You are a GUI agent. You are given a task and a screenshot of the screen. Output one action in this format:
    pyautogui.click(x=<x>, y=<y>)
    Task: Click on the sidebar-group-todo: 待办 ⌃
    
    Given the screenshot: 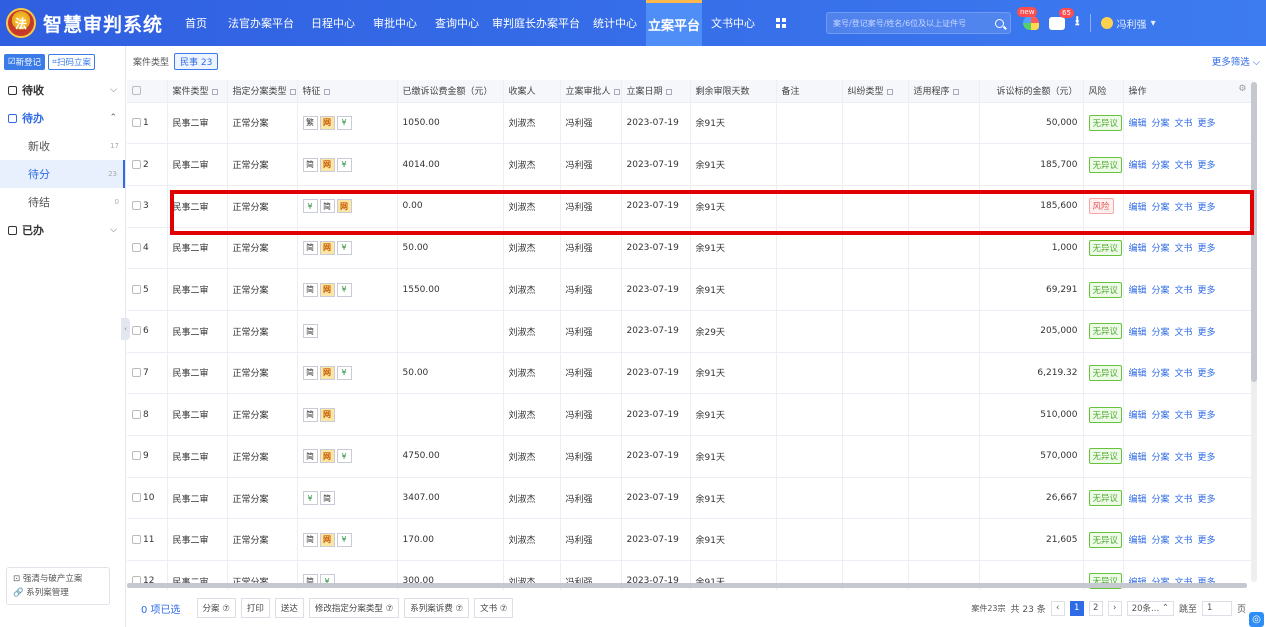 What is the action you would take?
    pyautogui.click(x=62, y=118)
    